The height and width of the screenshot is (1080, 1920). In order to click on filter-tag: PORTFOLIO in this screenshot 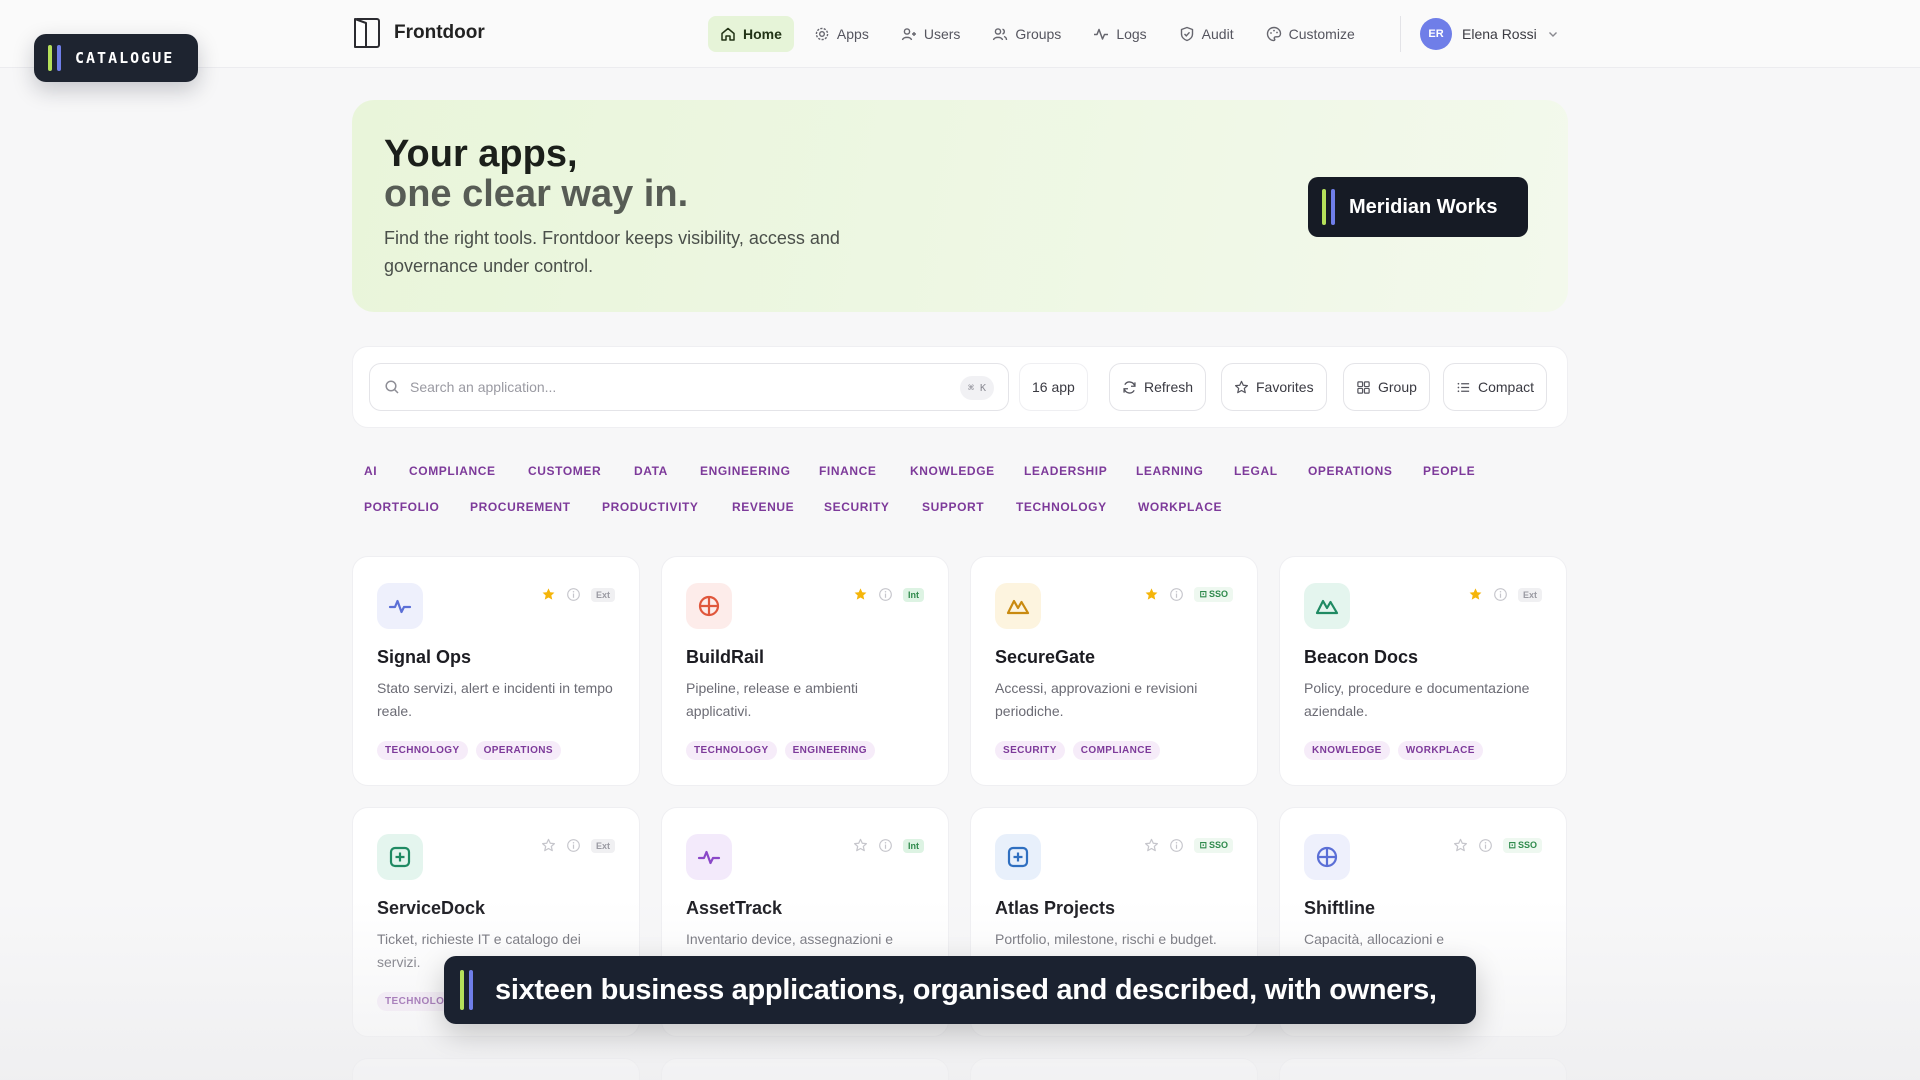, I will do `click(401, 507)`.